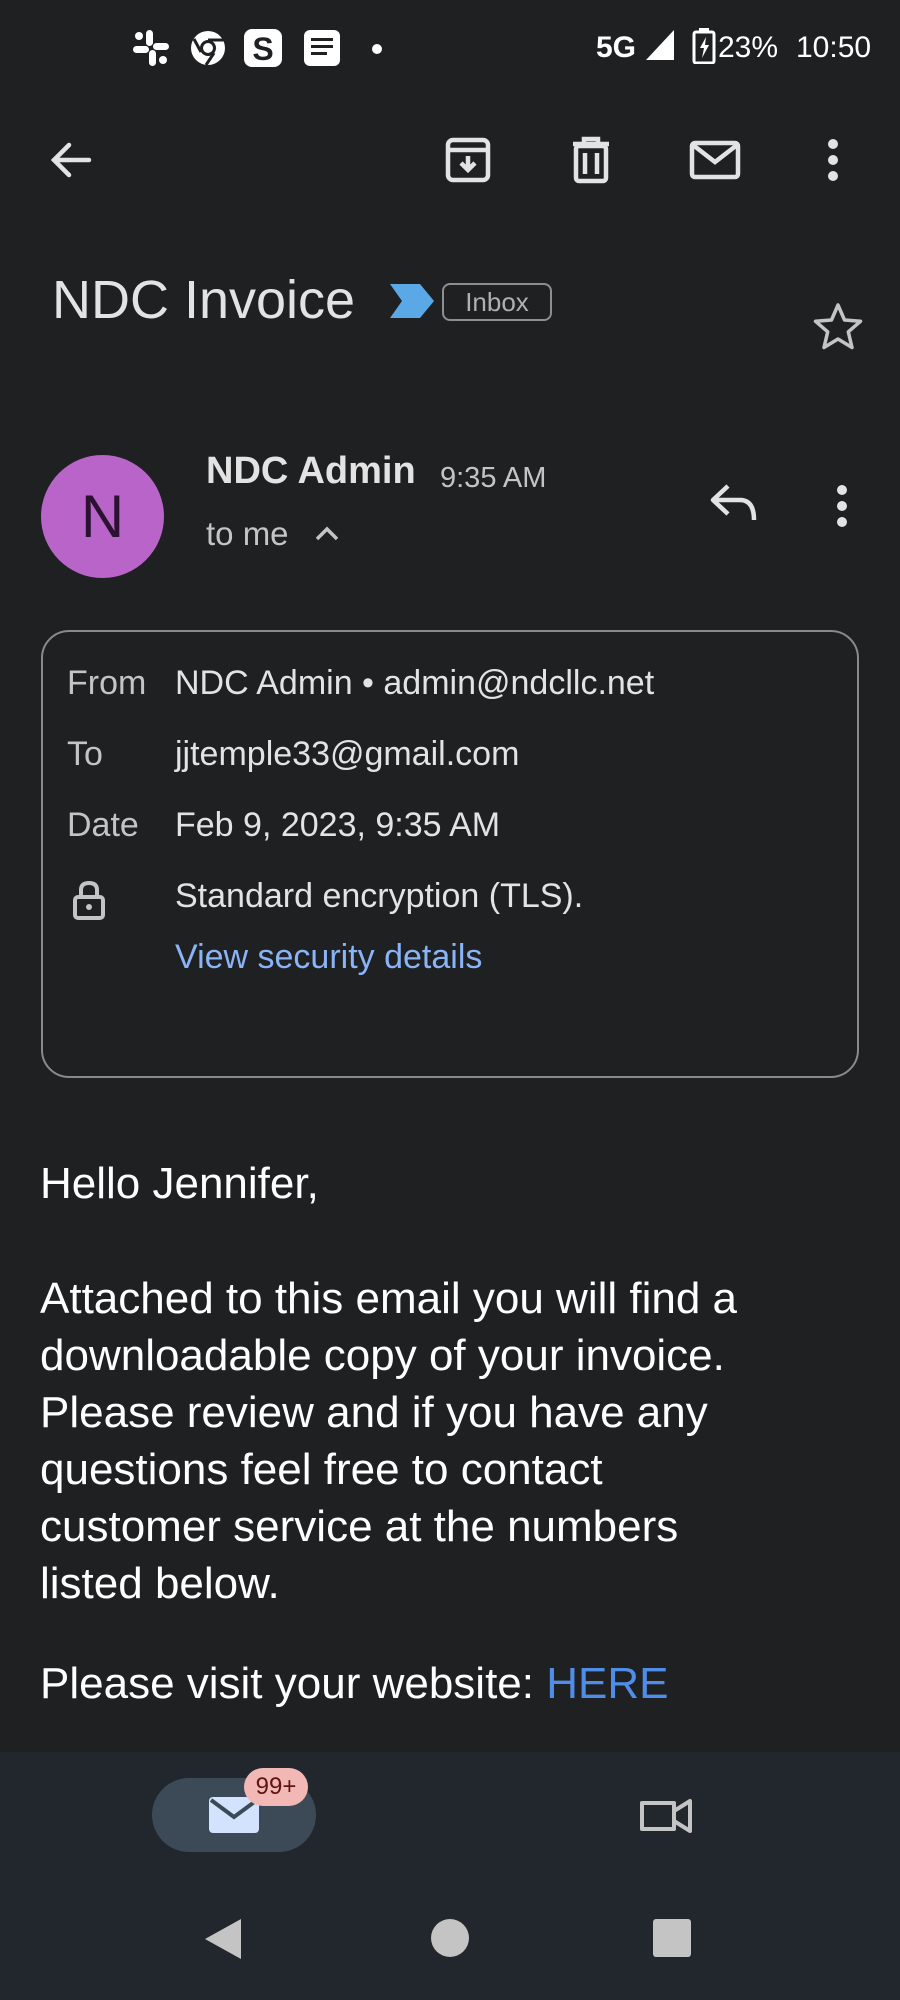 The image size is (900, 2000). What do you see at coordinates (89, 900) in the screenshot?
I see `lock-icon` at bounding box center [89, 900].